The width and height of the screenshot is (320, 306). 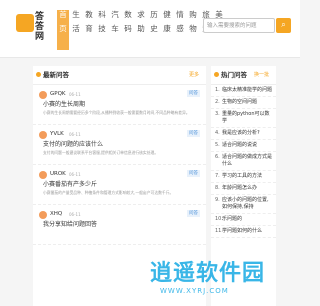 What do you see at coordinates (217, 188) in the screenshot?
I see `hot-item-rank: 8.` at bounding box center [217, 188].